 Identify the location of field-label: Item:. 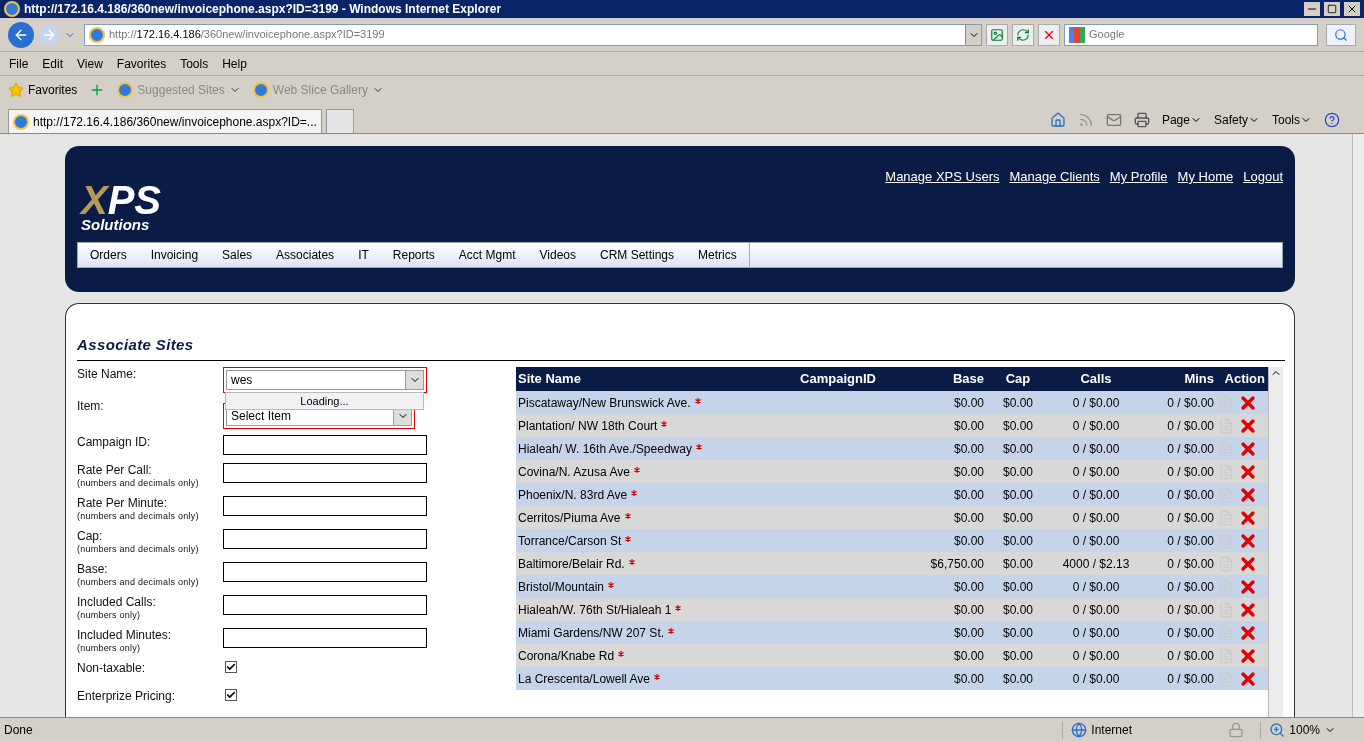
(91, 406).